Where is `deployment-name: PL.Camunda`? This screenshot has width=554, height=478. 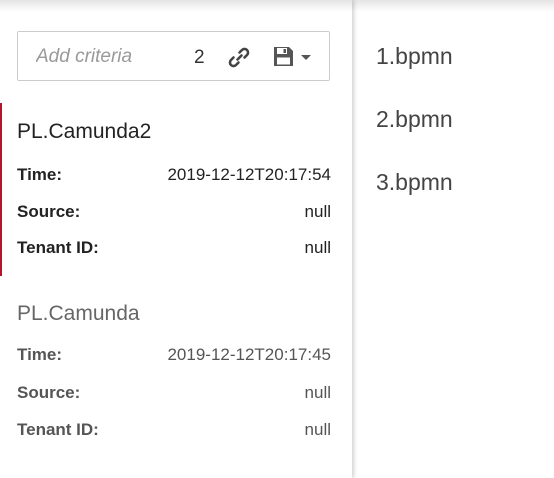 deployment-name: PL.Camunda is located at coordinates (78, 313).